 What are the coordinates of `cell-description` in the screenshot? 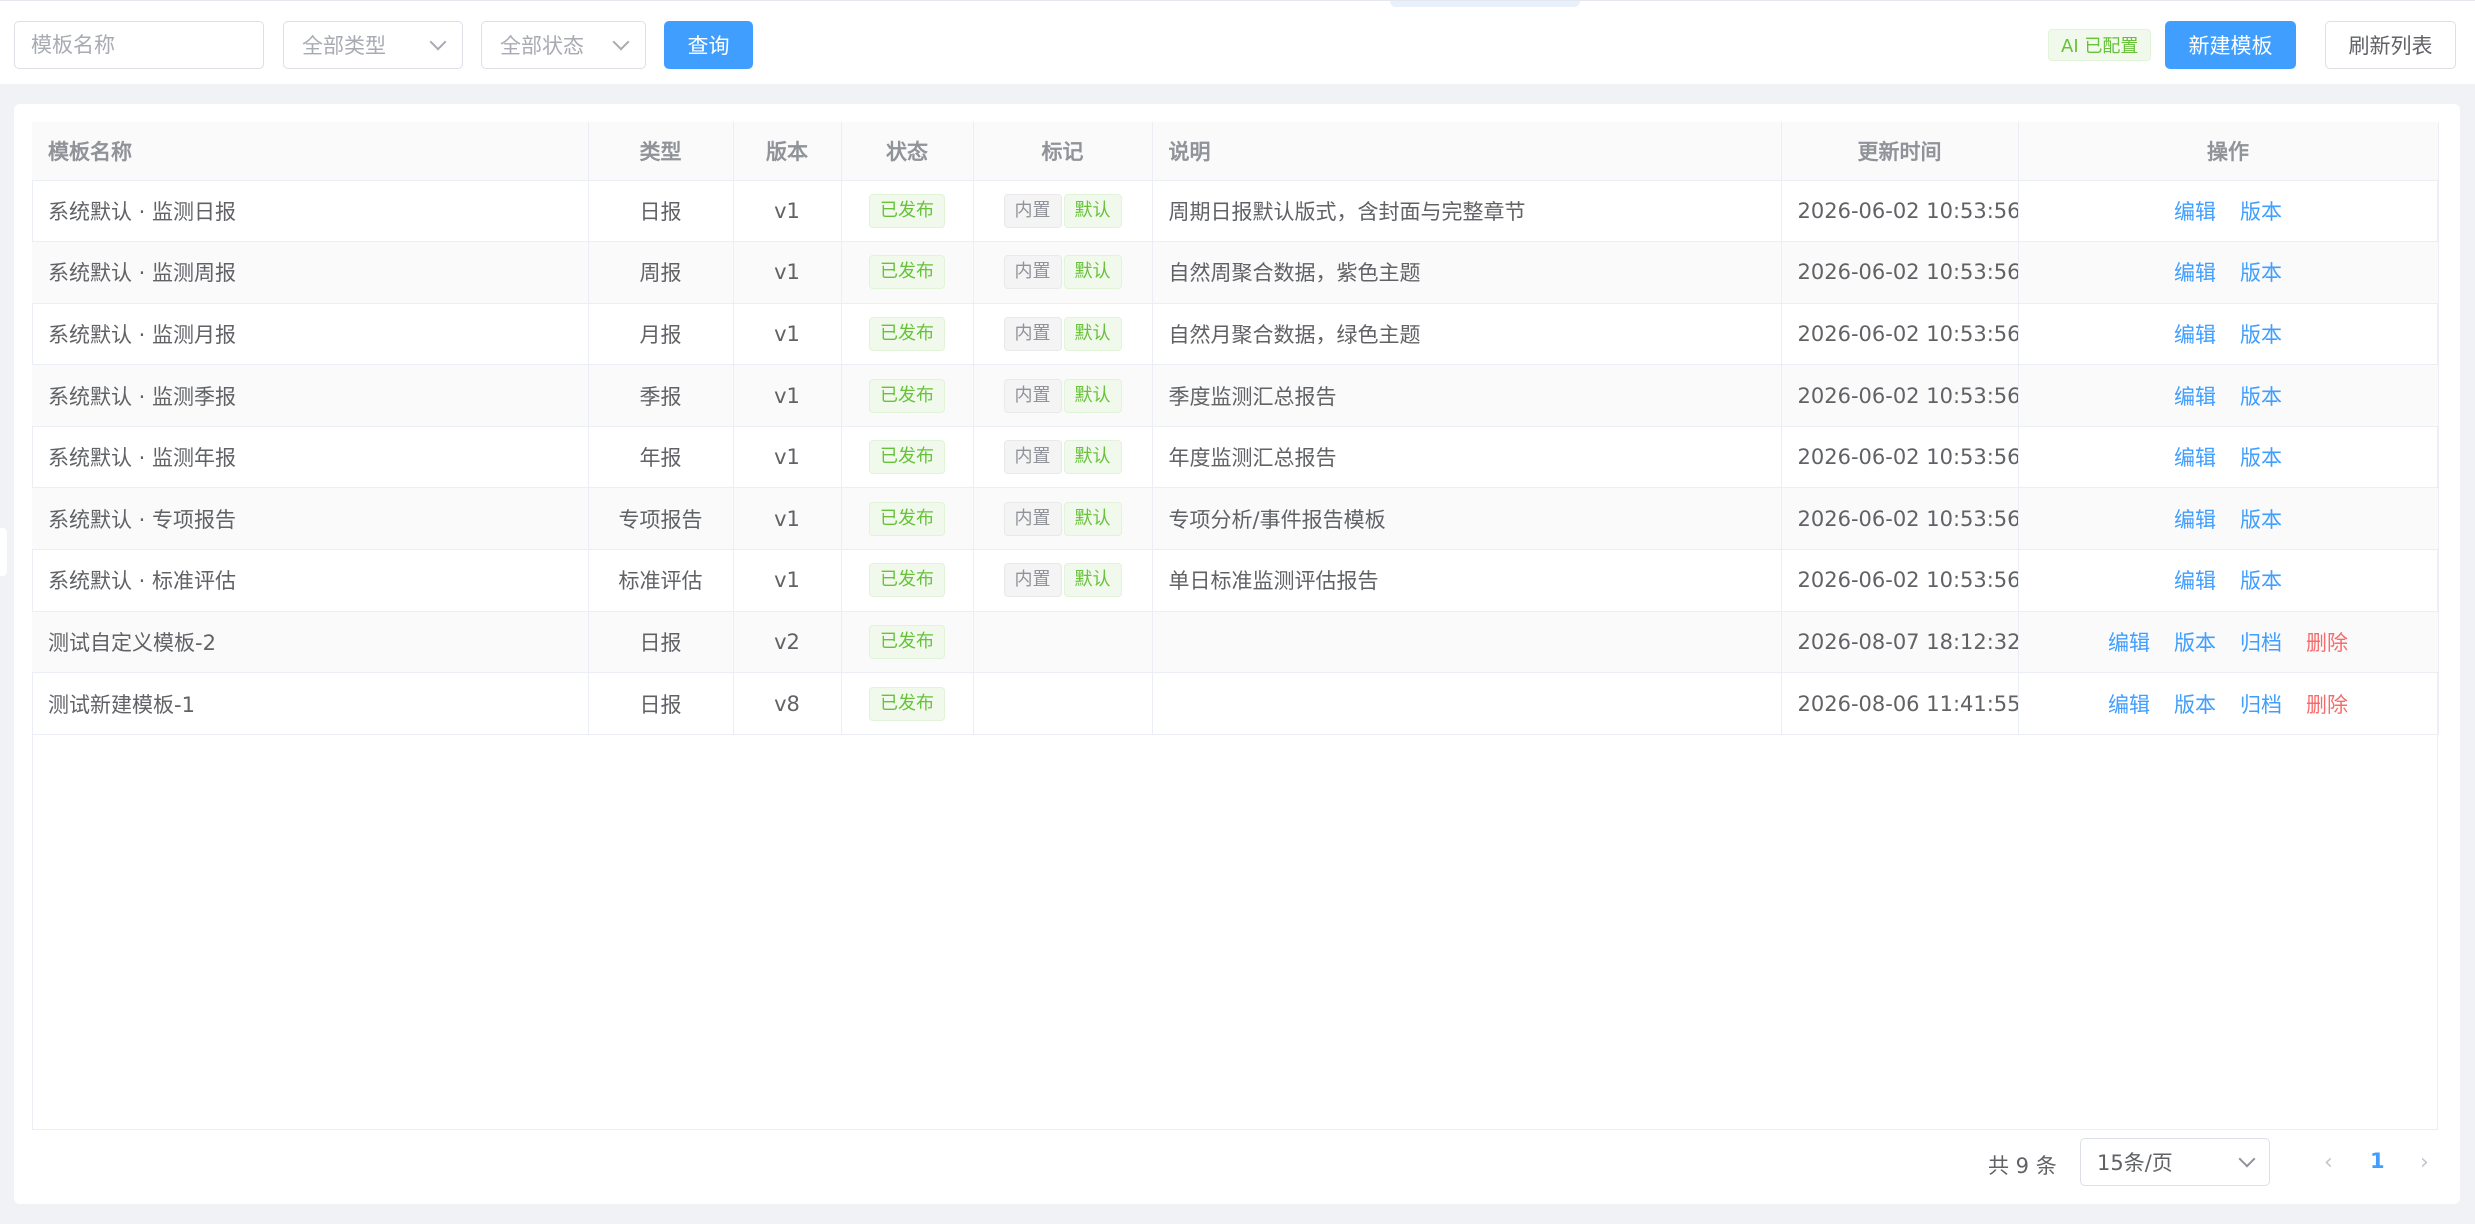 It's located at (1467, 703).